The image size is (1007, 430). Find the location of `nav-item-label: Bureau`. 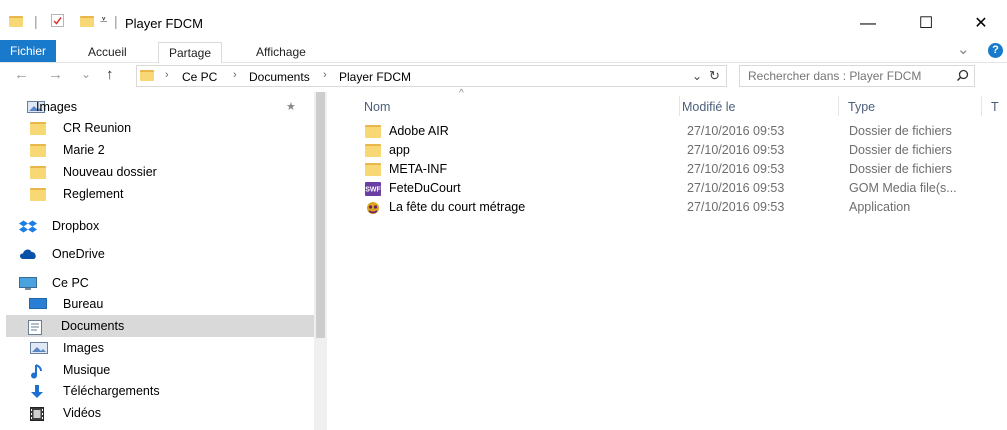

nav-item-label: Bureau is located at coordinates (83, 304).